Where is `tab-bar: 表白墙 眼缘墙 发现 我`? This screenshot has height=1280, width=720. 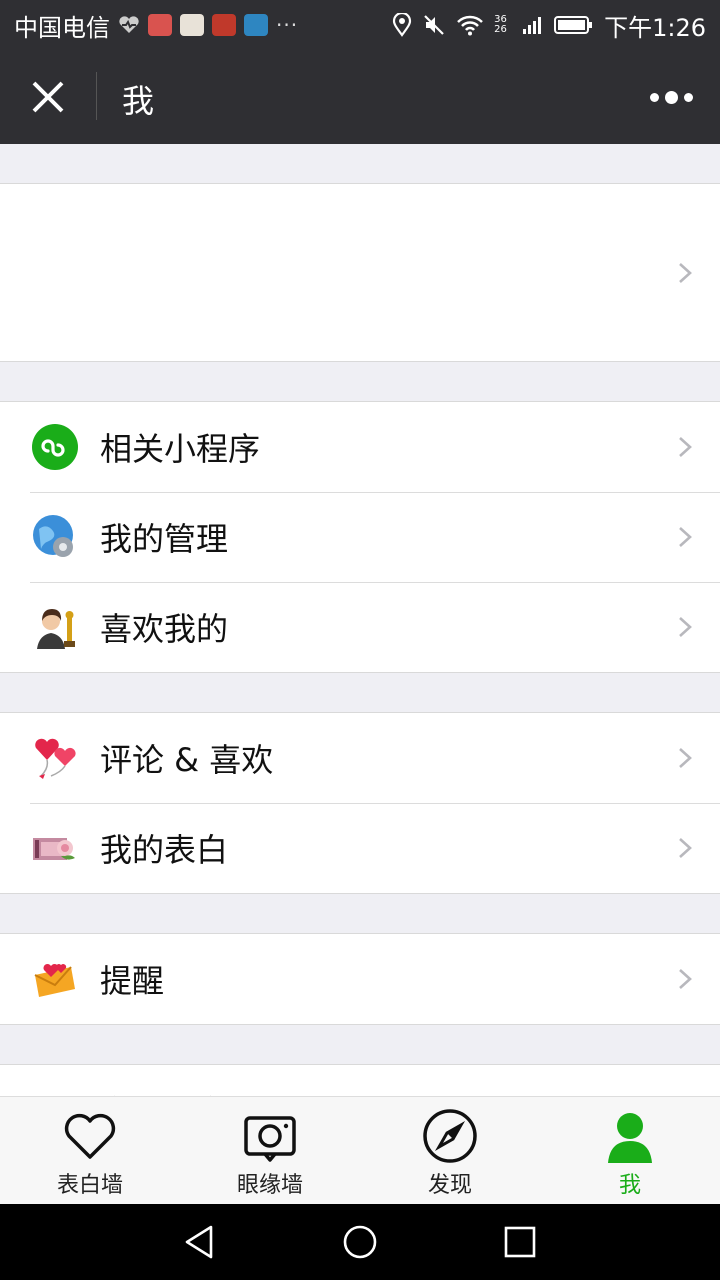
tab-bar: 表白墙 眼缘墙 发现 我 is located at coordinates (360, 1150).